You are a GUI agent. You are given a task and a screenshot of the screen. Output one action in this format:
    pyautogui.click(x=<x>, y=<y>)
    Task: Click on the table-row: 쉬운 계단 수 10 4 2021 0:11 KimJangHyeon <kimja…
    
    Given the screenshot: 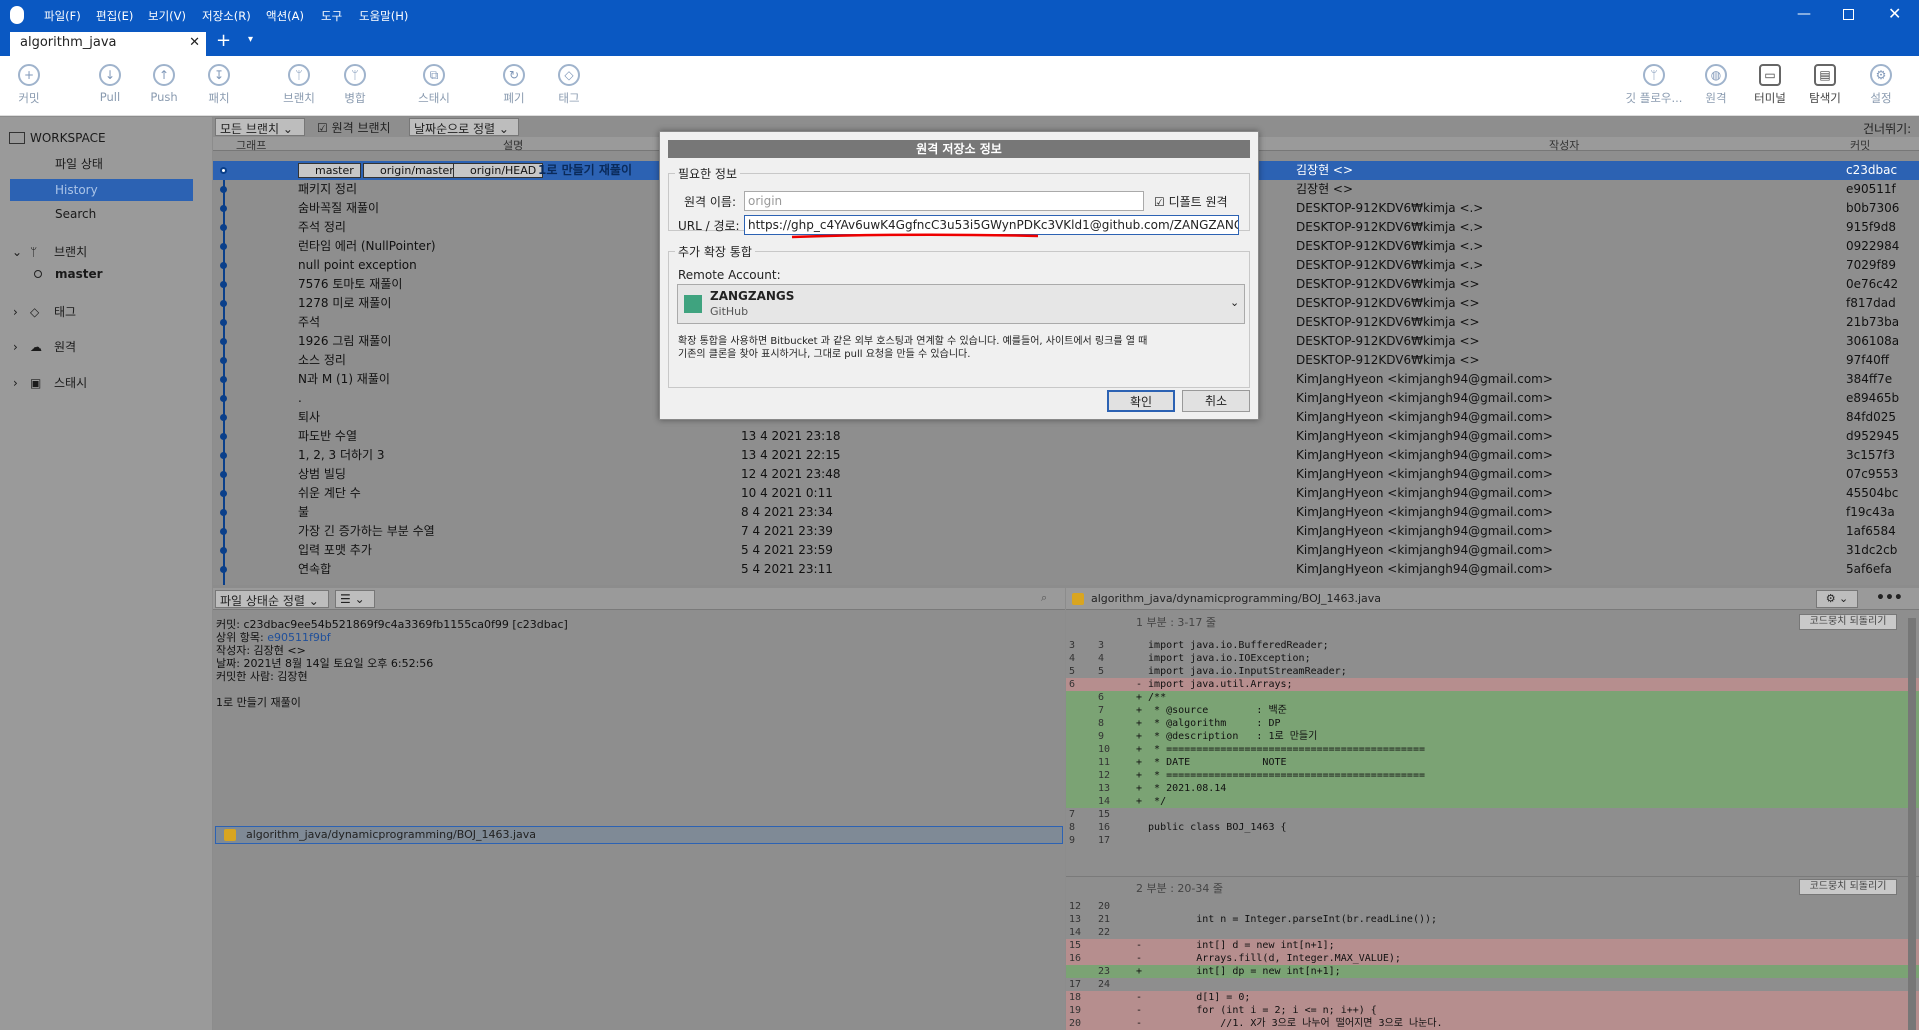 What is the action you would take?
    pyautogui.click(x=1066, y=493)
    